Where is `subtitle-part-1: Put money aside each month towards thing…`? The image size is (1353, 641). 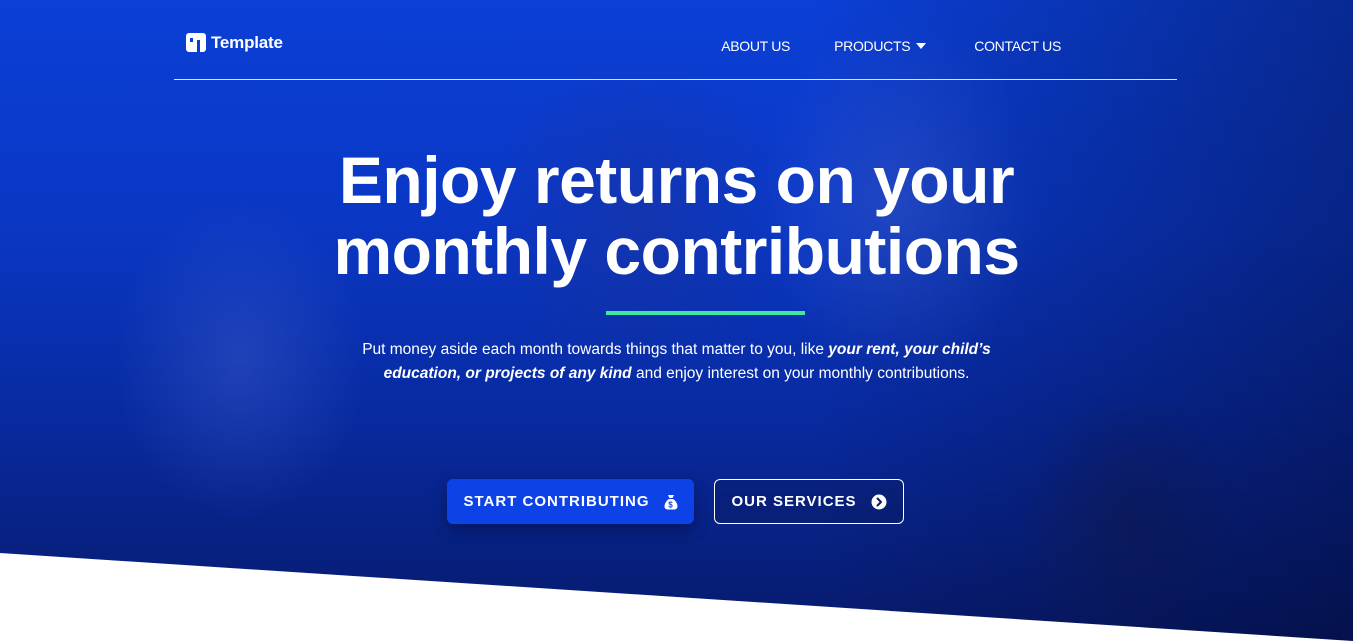
subtitle-part-1: Put money aside each month towards thing… is located at coordinates (595, 349).